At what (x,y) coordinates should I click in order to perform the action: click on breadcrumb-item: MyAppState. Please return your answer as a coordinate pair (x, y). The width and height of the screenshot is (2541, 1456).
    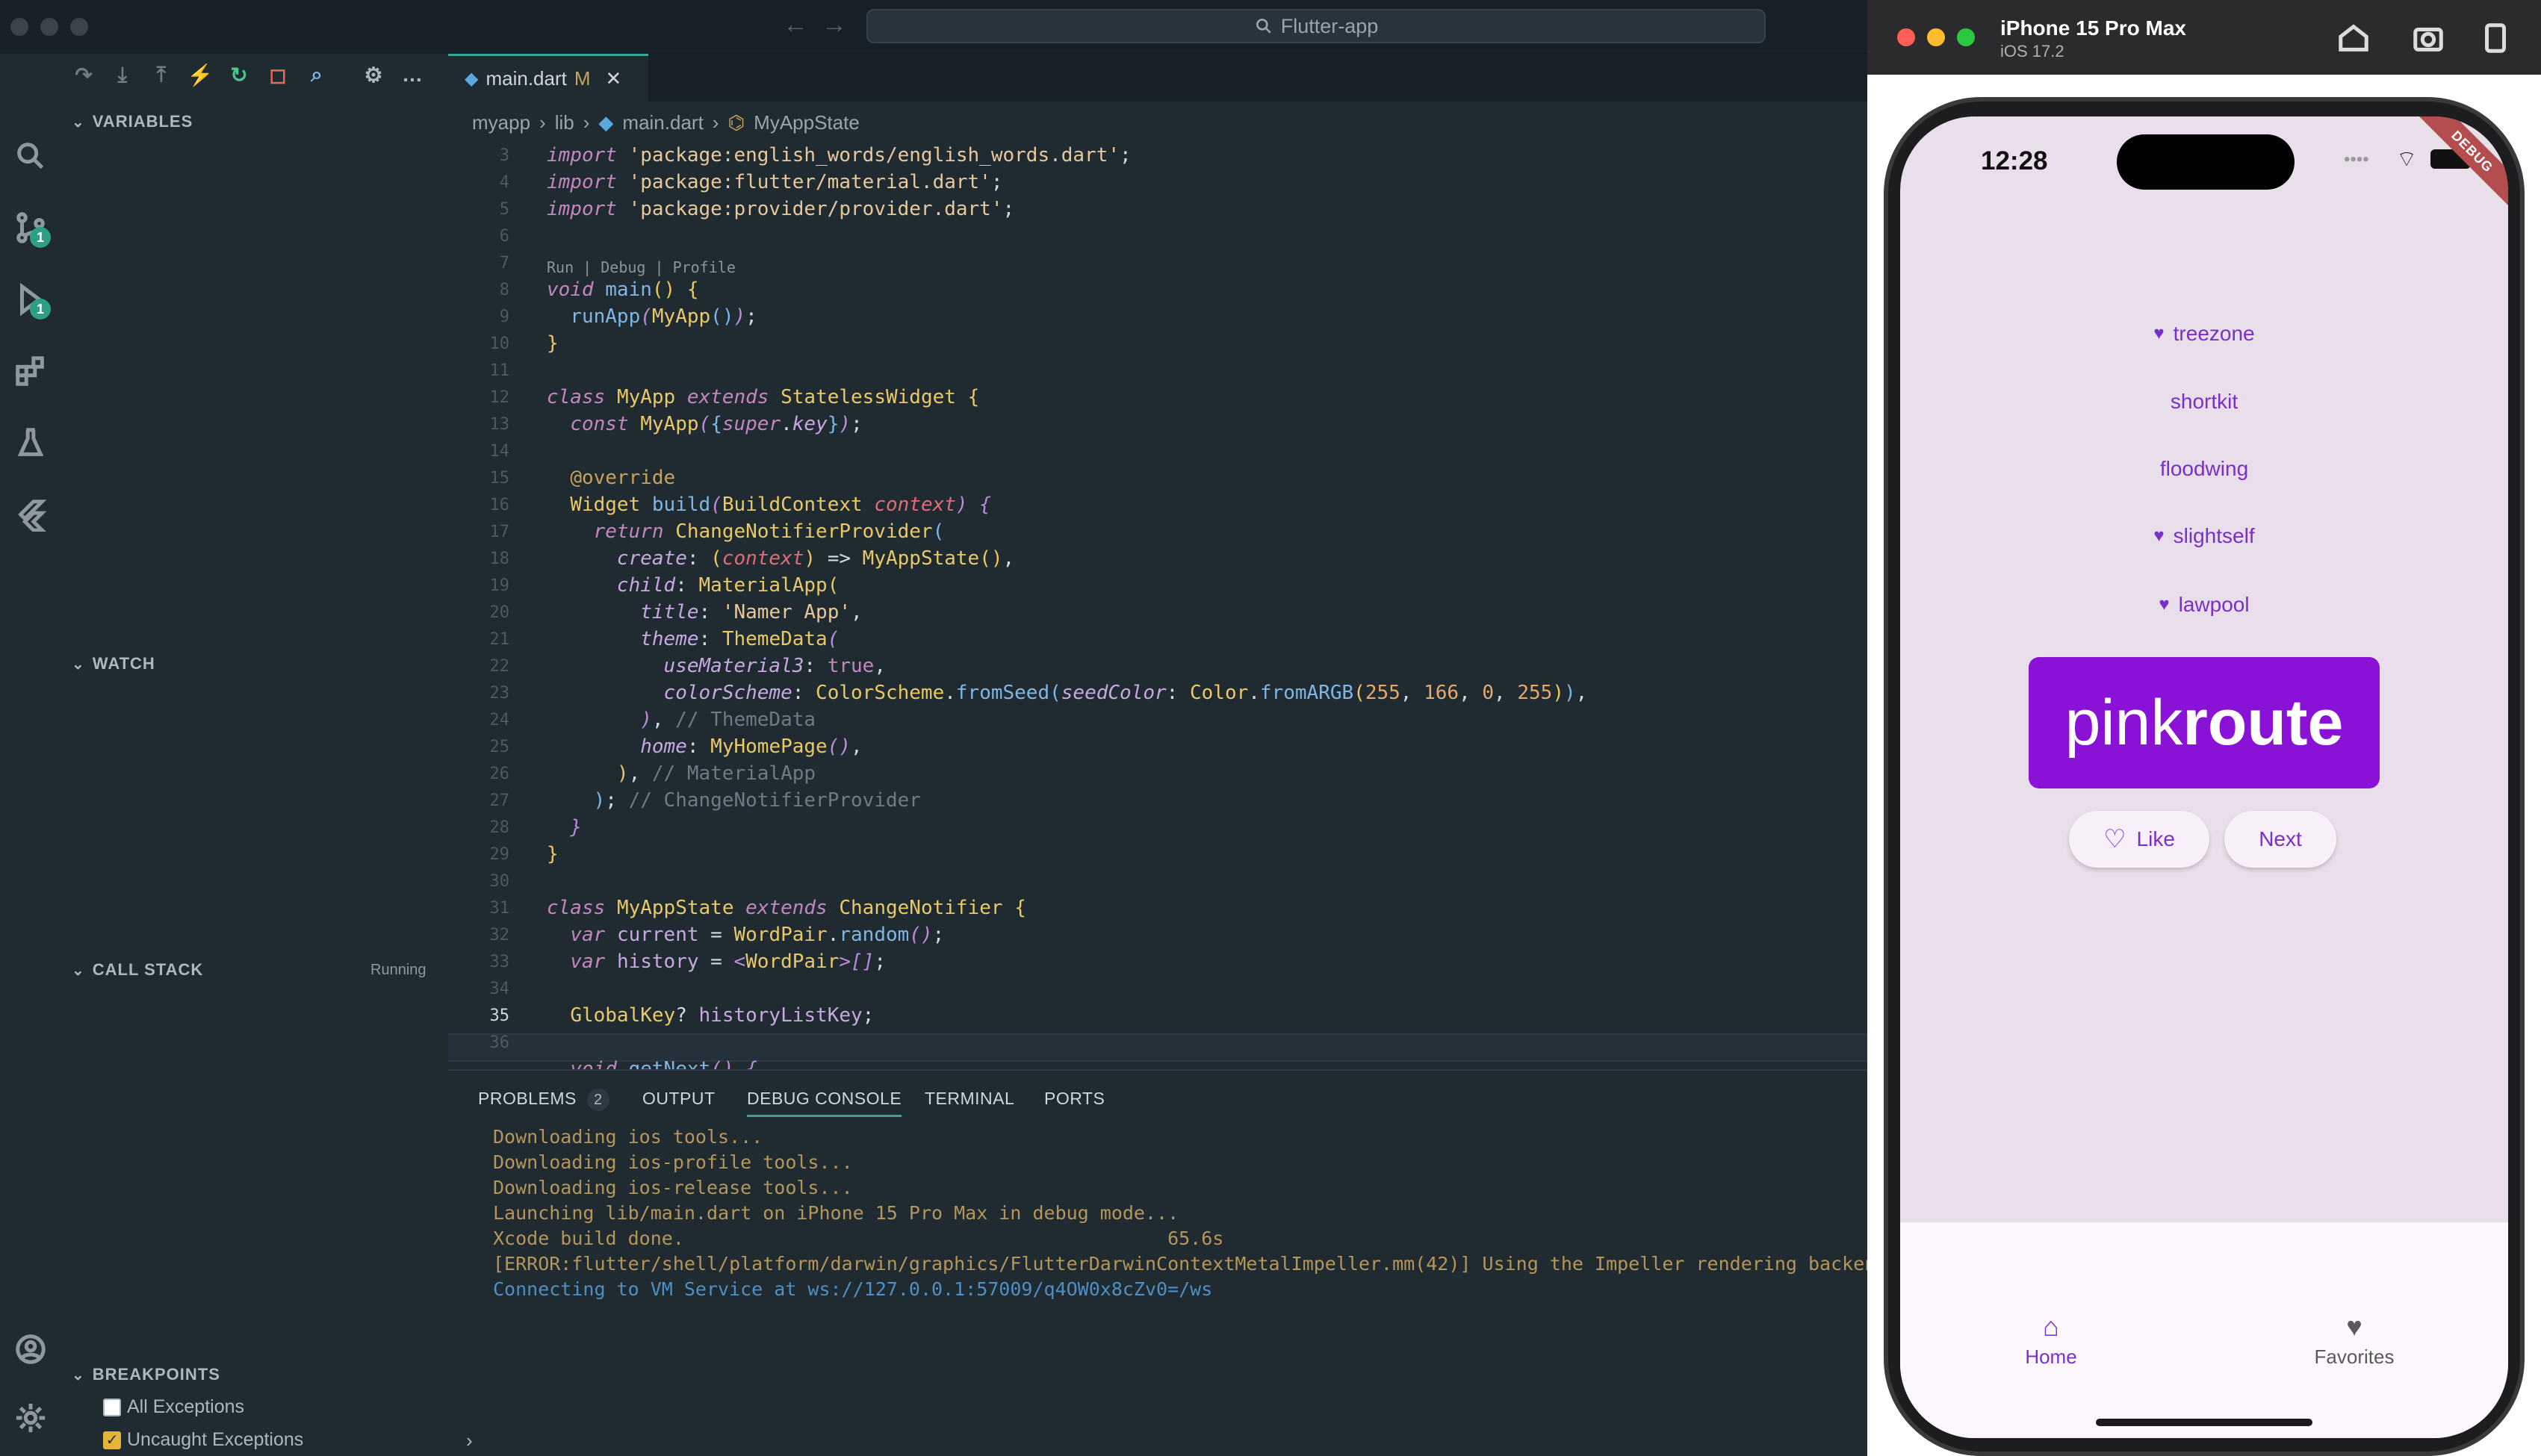
    Looking at the image, I should click on (807, 122).